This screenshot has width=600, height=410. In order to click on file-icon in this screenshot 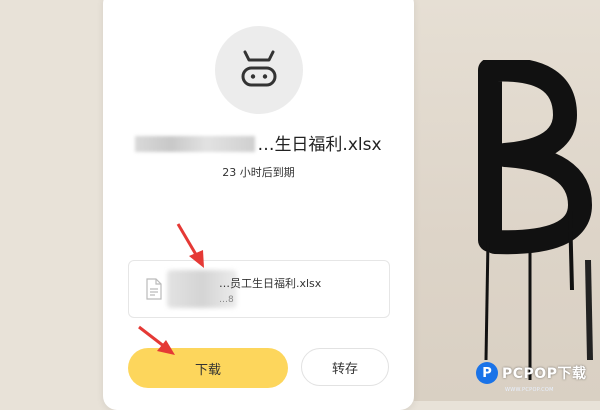, I will do `click(154, 289)`.